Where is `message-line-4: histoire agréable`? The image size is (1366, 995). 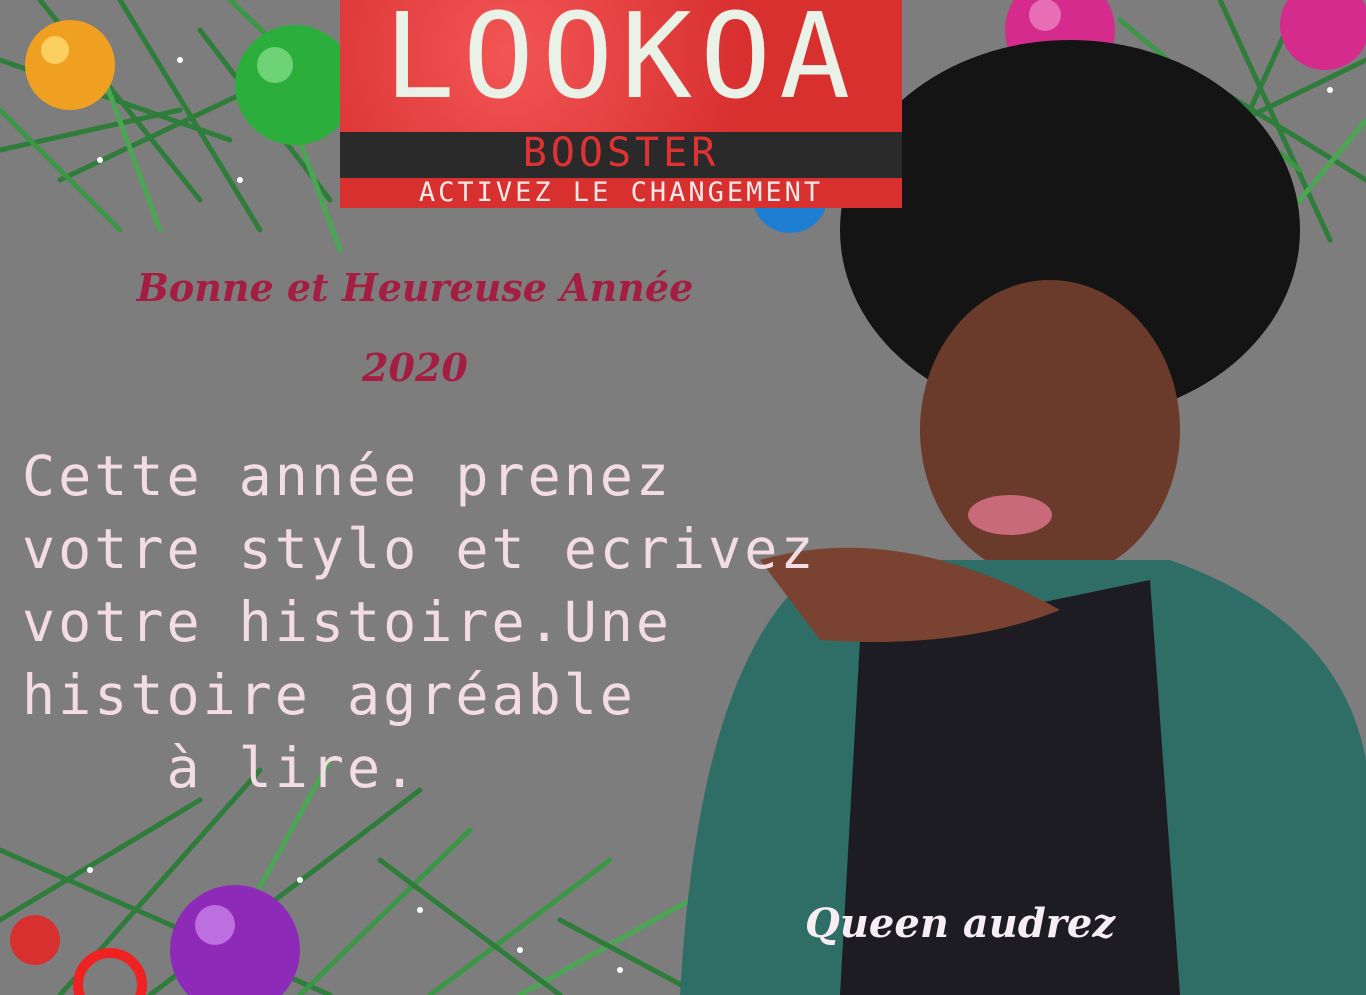
message-line-4: histoire agréable is located at coordinates (329, 695).